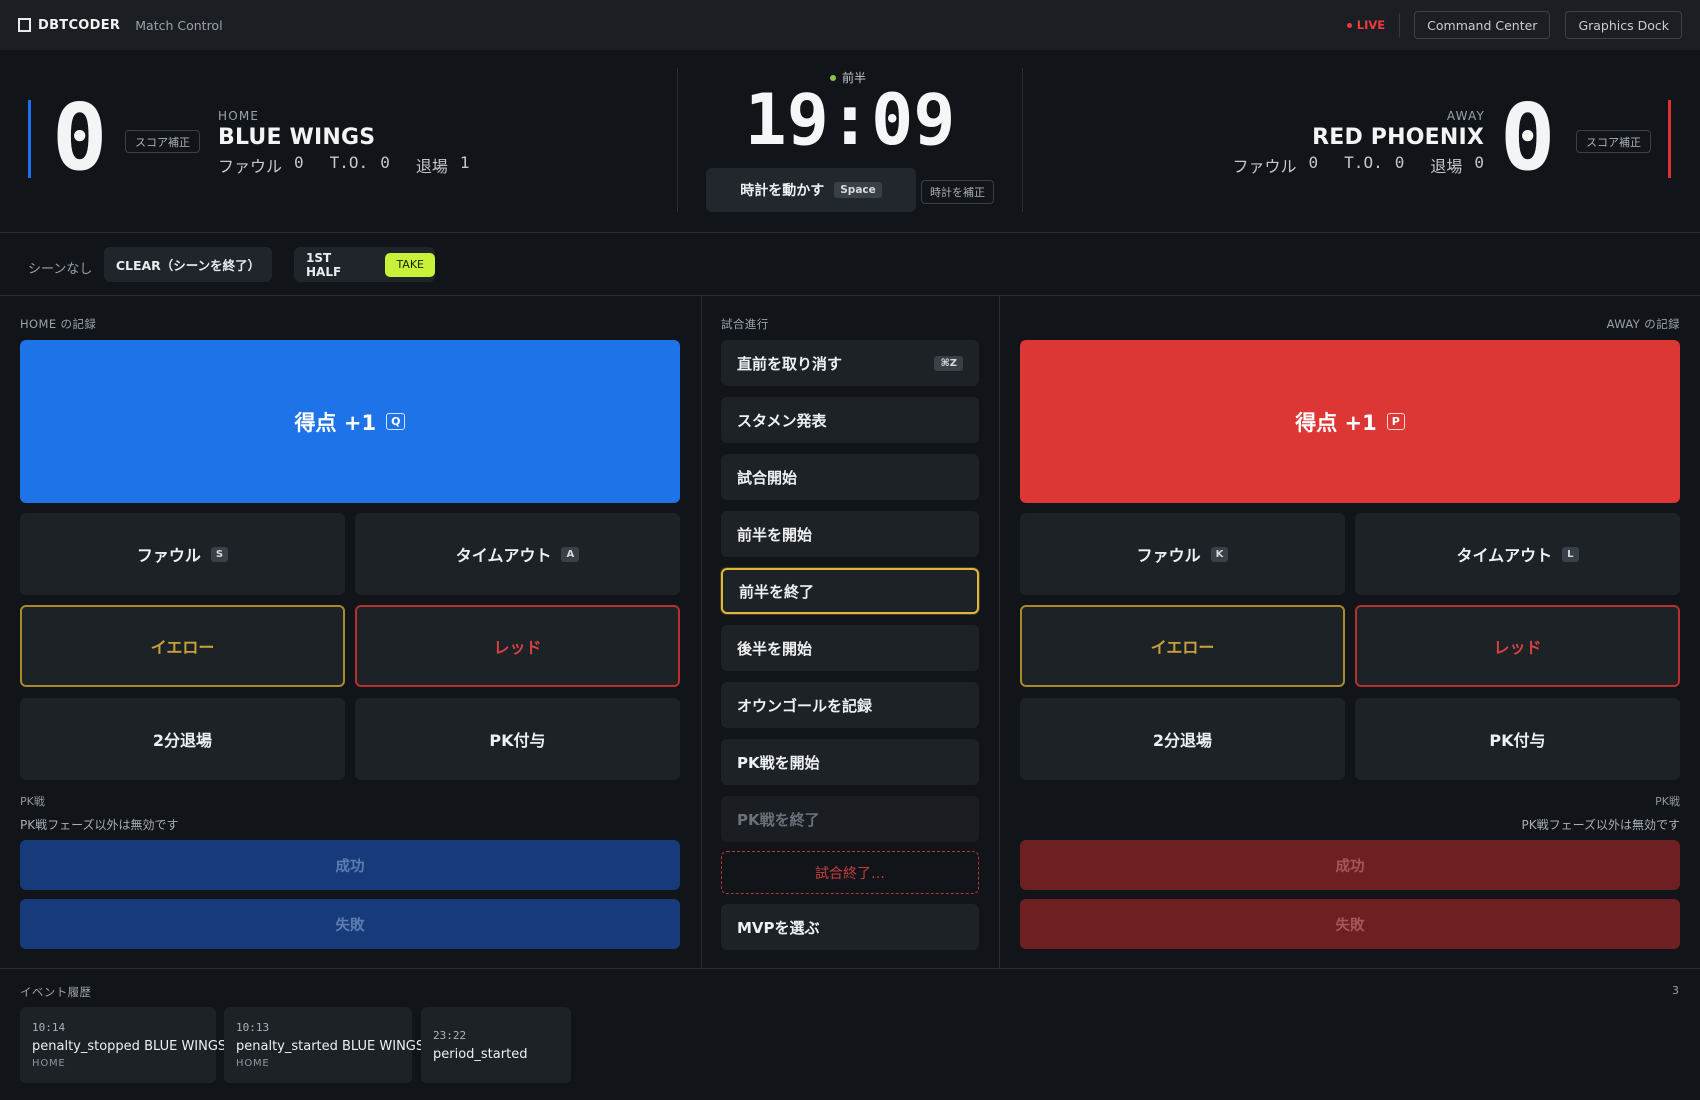 This screenshot has height=1100, width=1700. I want to click on away-yellow-card-button: イエロー, so click(1182, 646).